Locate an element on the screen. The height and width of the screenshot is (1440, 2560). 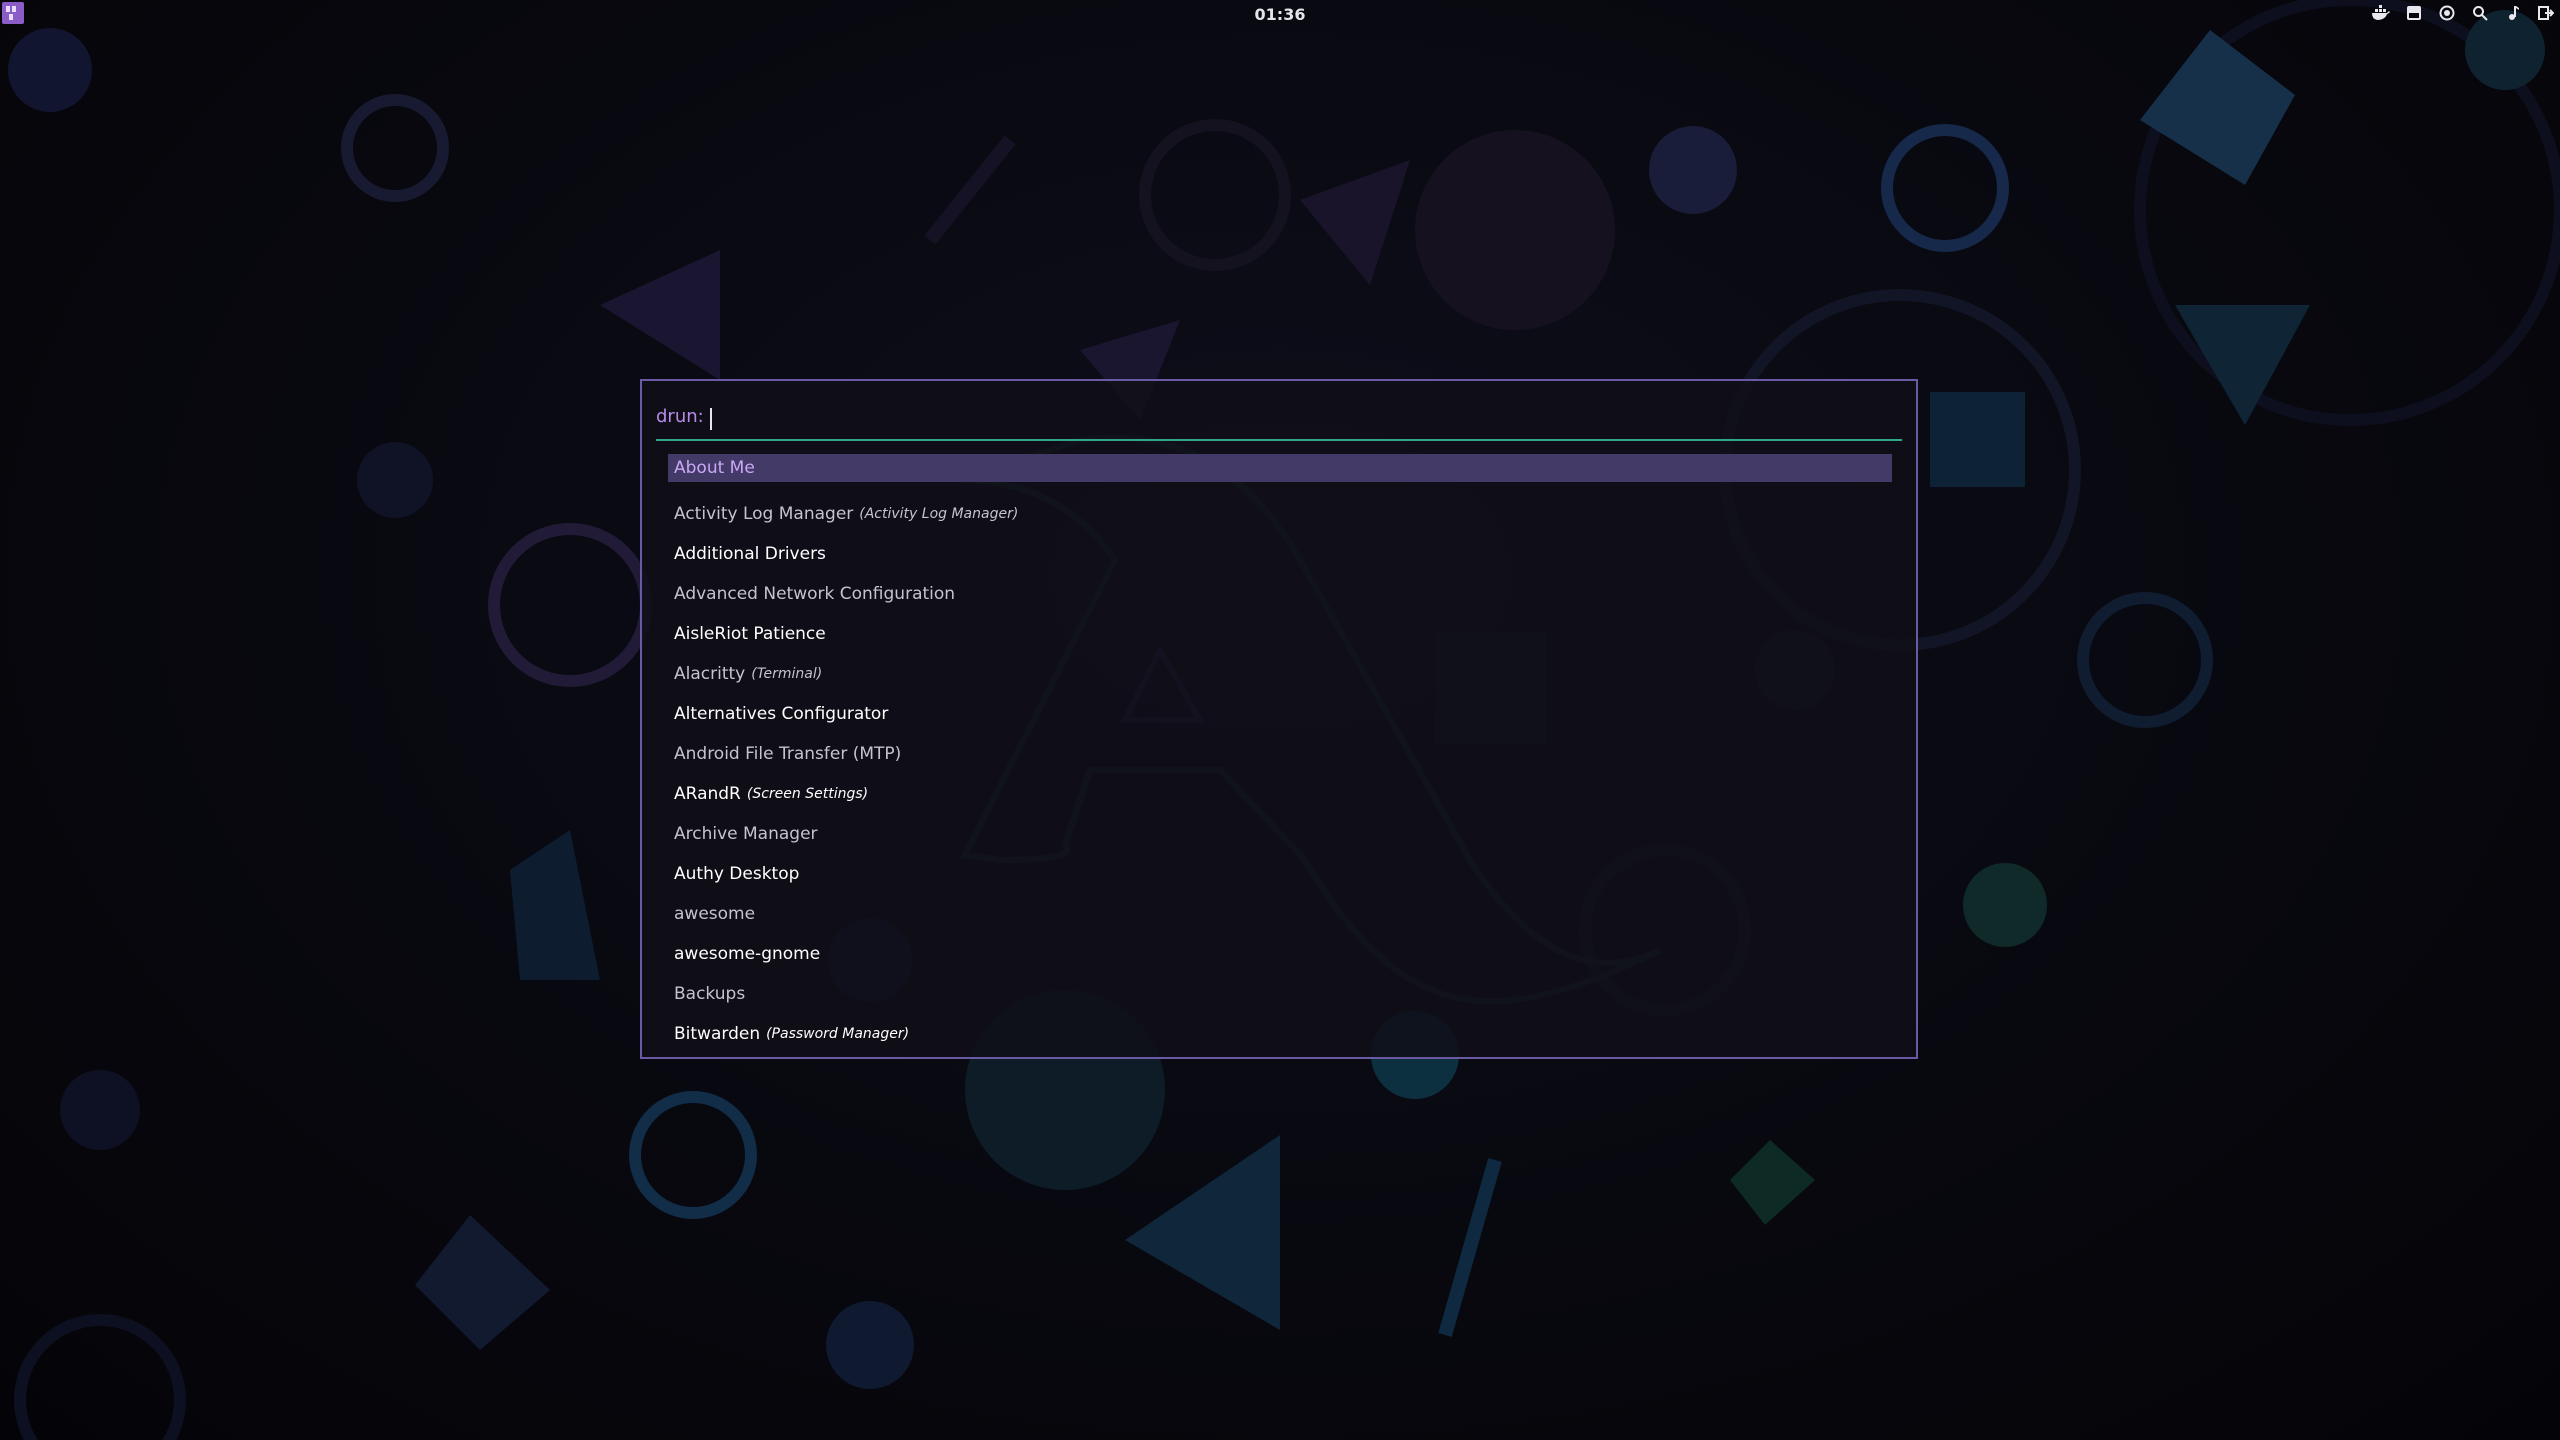
list-item: Additional Drivers is located at coordinates (1280, 554).